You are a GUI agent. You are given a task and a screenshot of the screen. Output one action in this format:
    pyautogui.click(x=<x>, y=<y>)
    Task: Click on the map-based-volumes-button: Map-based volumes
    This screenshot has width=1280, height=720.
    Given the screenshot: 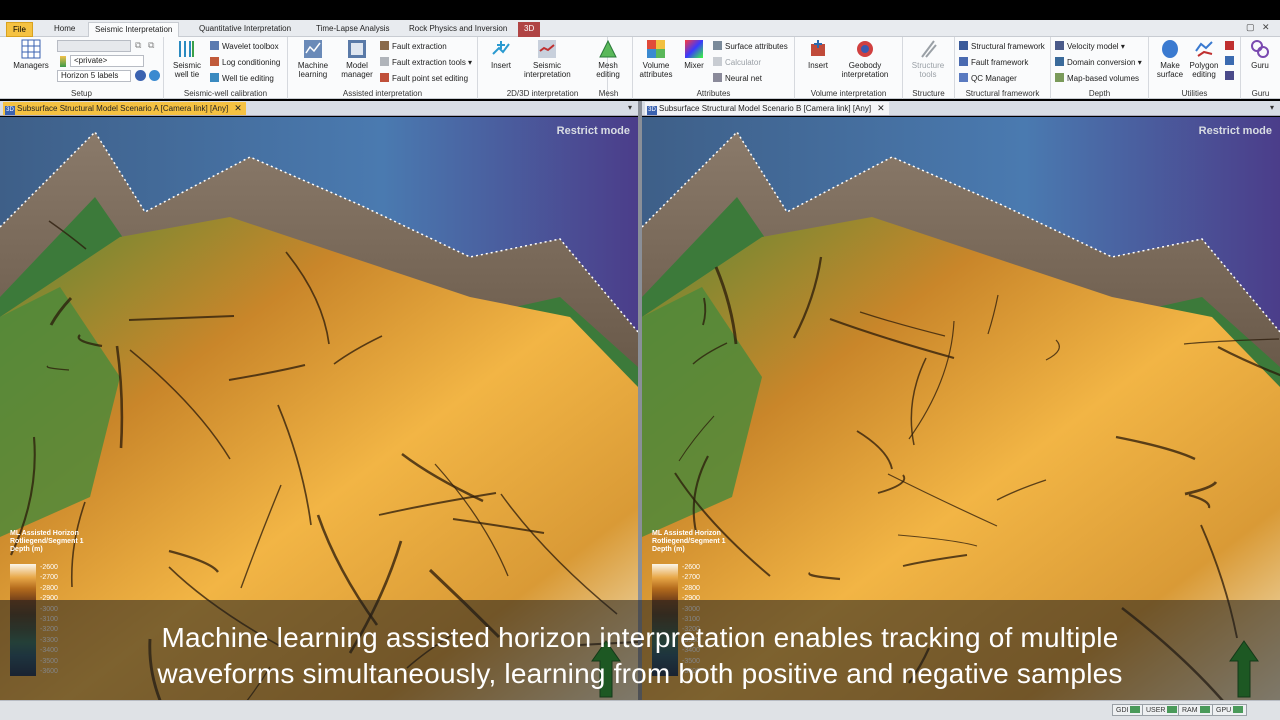 What is the action you would take?
    pyautogui.click(x=1097, y=78)
    